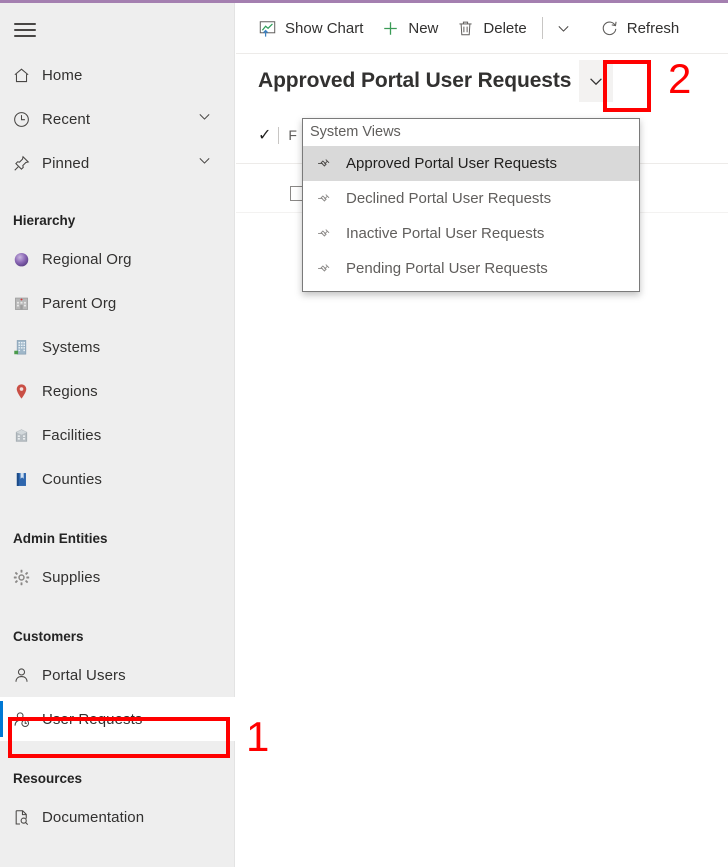 Image resolution: width=728 pixels, height=867 pixels. I want to click on sidebar-item-regional-org: Regional Org, so click(117, 259).